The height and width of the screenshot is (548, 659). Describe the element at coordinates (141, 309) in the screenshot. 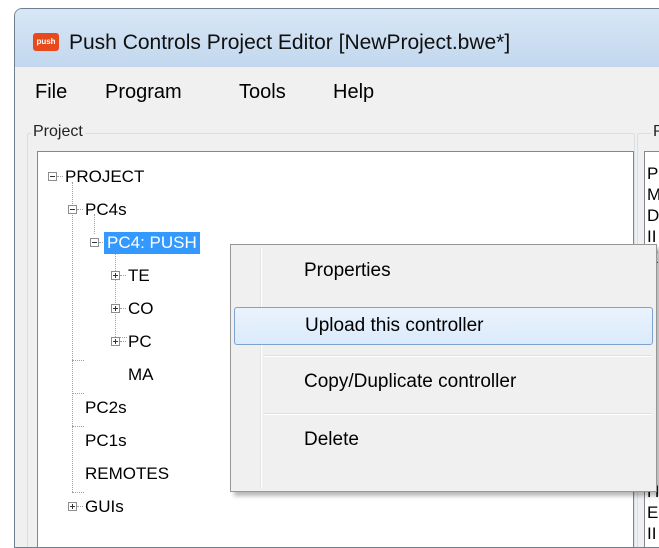

I see `tree-node-co: CO` at that location.